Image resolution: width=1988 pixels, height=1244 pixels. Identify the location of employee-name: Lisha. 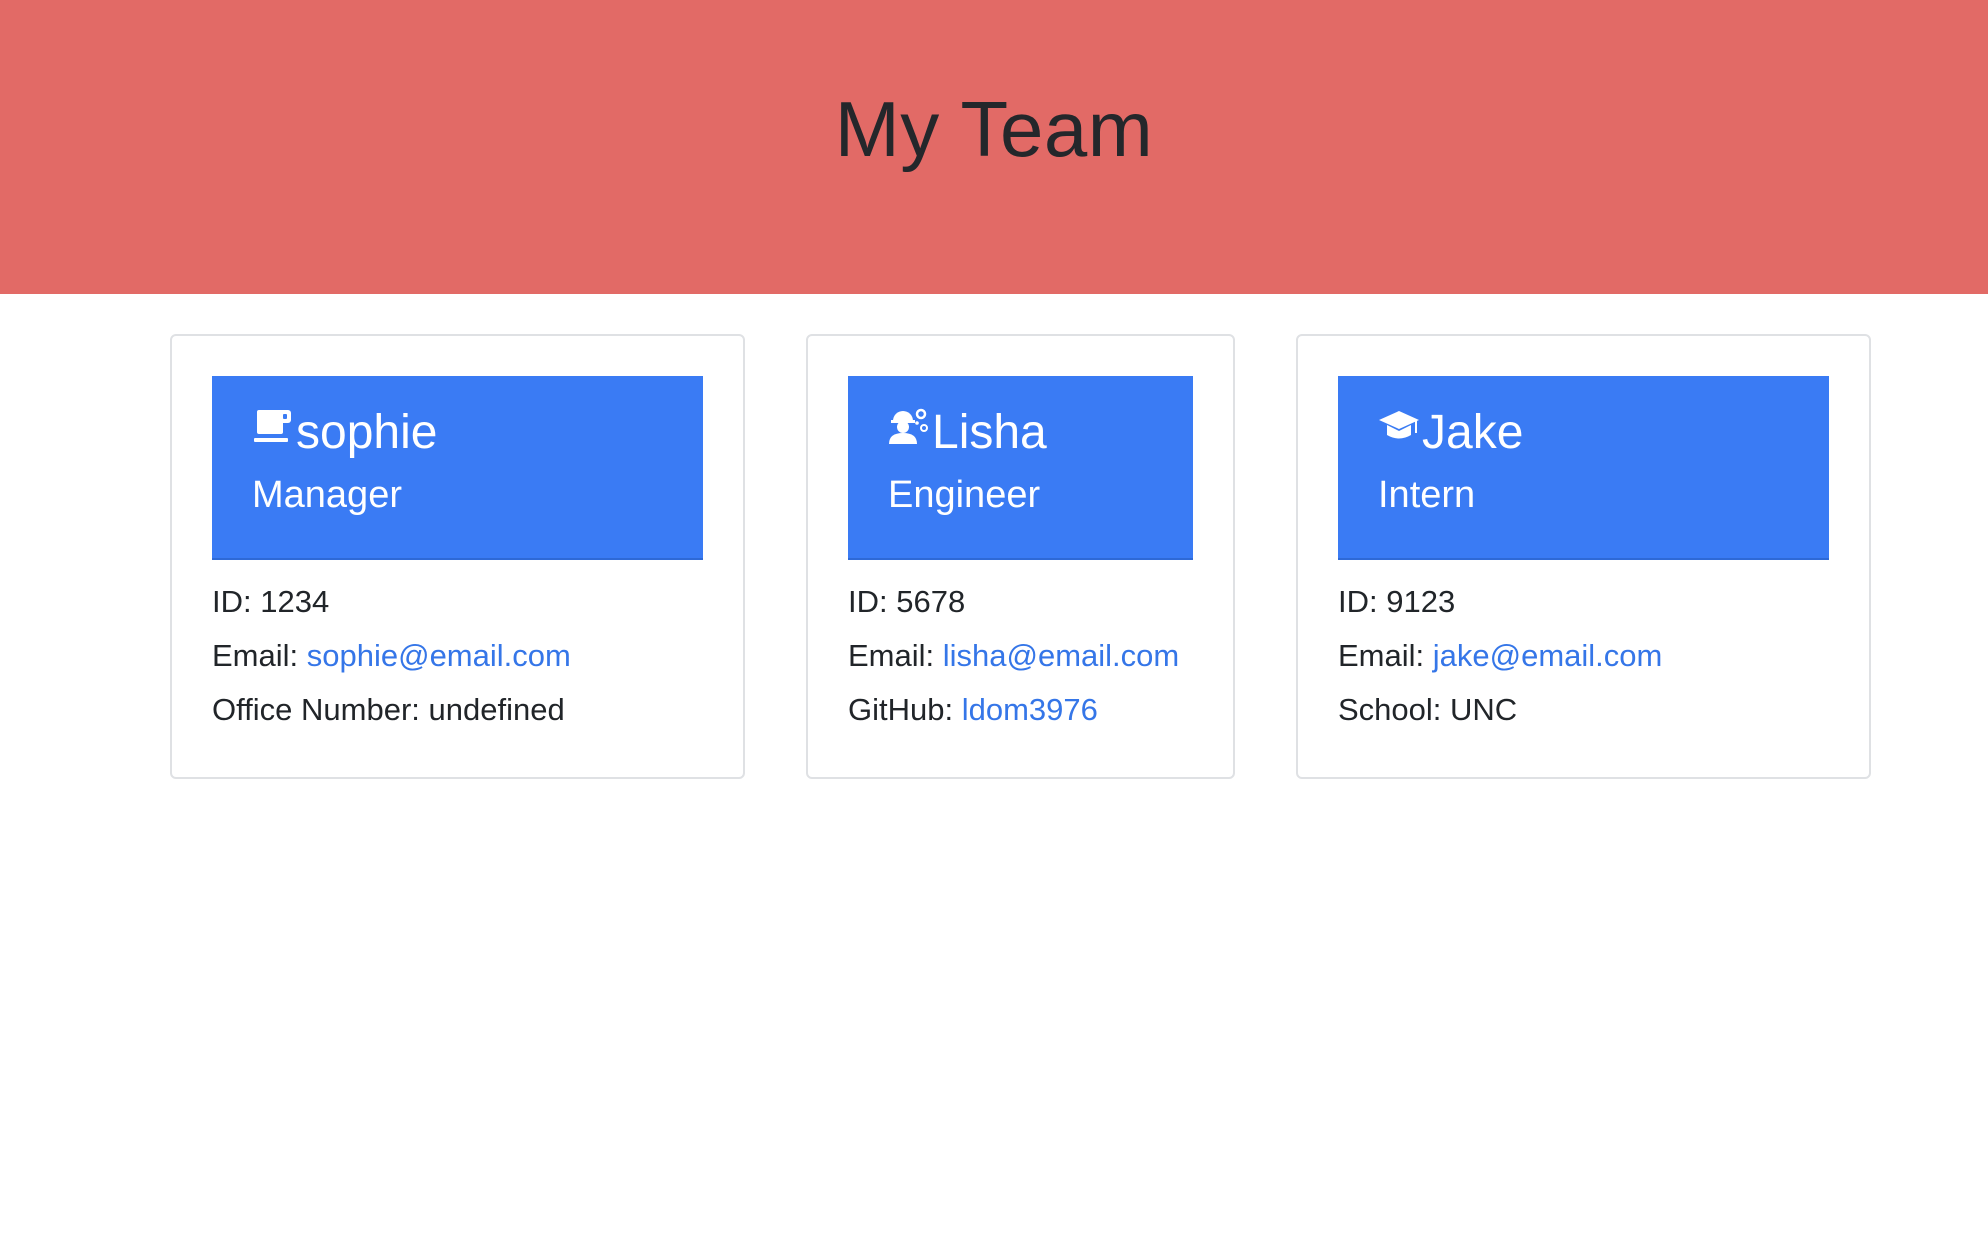
(989, 432).